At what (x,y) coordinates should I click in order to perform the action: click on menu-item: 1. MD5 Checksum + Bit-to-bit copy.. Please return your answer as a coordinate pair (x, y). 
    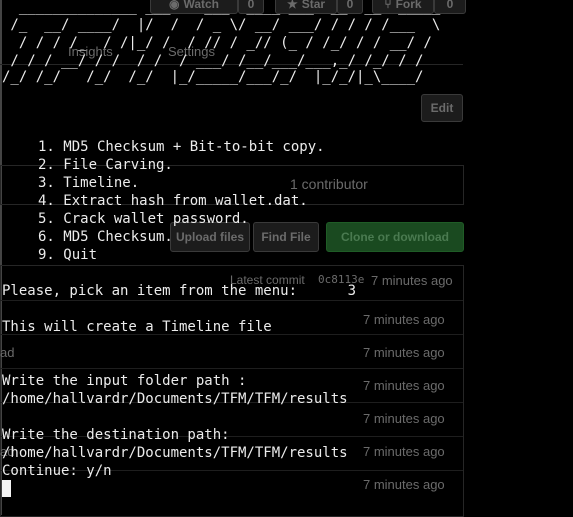
    Looking at the image, I should click on (181, 147).